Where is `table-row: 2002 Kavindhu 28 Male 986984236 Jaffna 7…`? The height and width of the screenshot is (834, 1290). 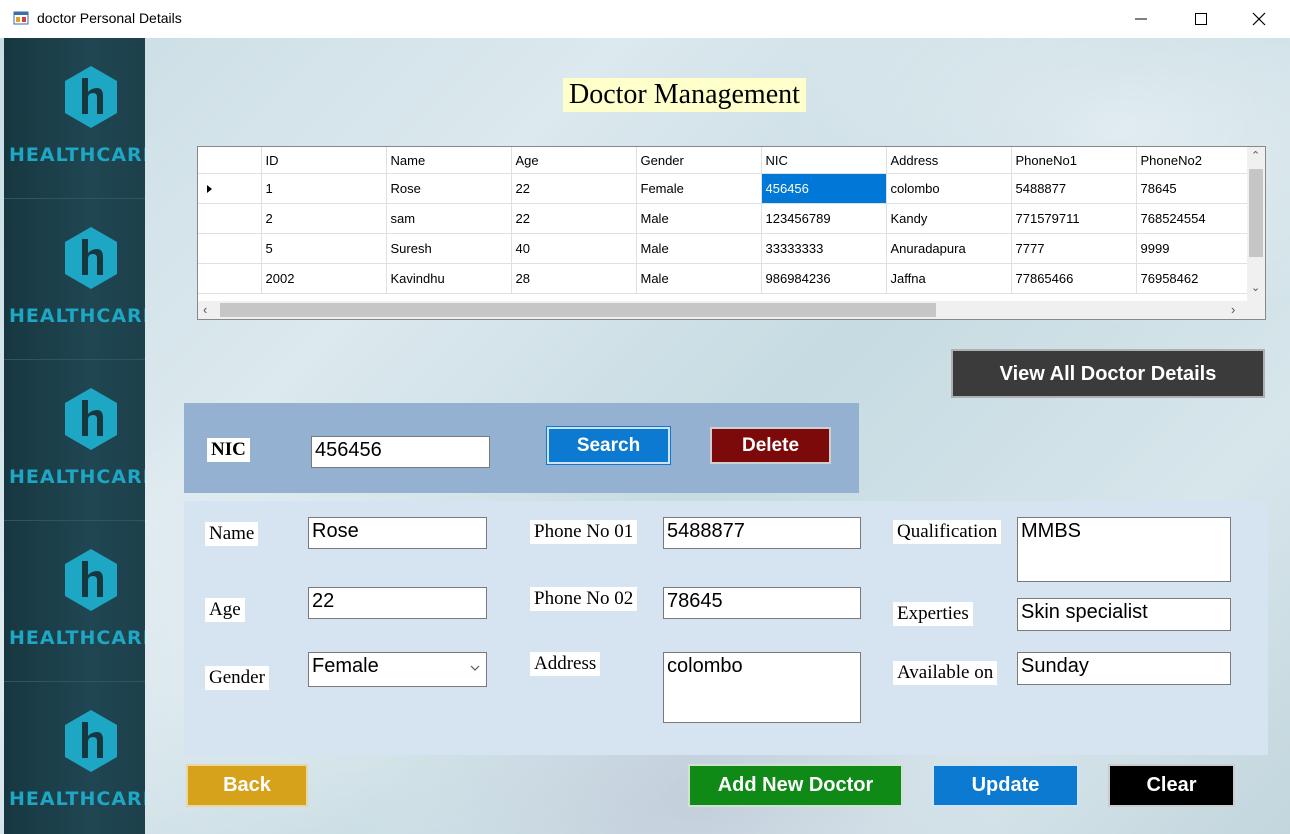 table-row: 2002 Kavindhu 28 Male 986984236 Jaffna 7… is located at coordinates (730, 278).